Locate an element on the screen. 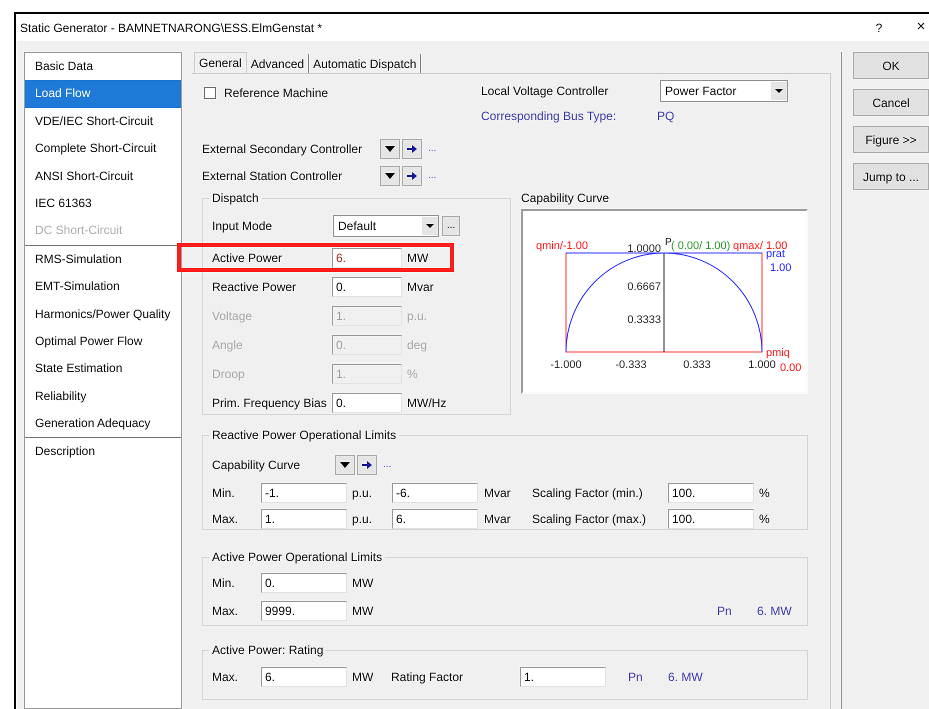 The image size is (929, 709). field-label: Capability Curve is located at coordinates (257, 465).